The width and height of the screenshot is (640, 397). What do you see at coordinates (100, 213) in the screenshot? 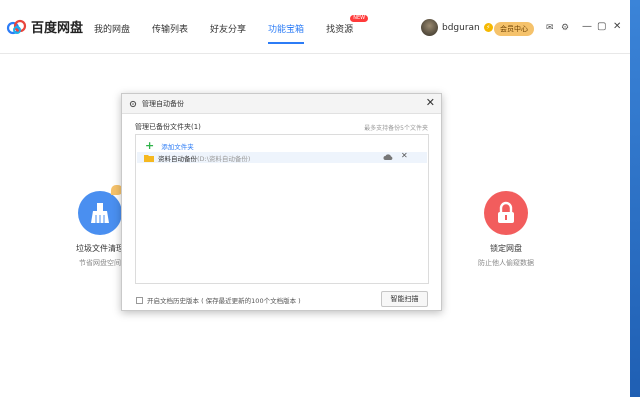
I see `broom-icon` at bounding box center [100, 213].